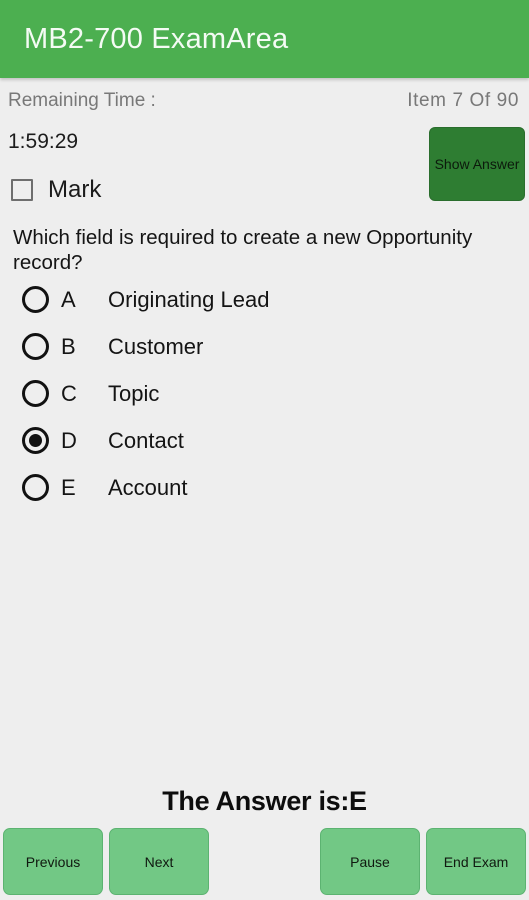  What do you see at coordinates (69, 440) in the screenshot?
I see `option-letter-d: D` at bounding box center [69, 440].